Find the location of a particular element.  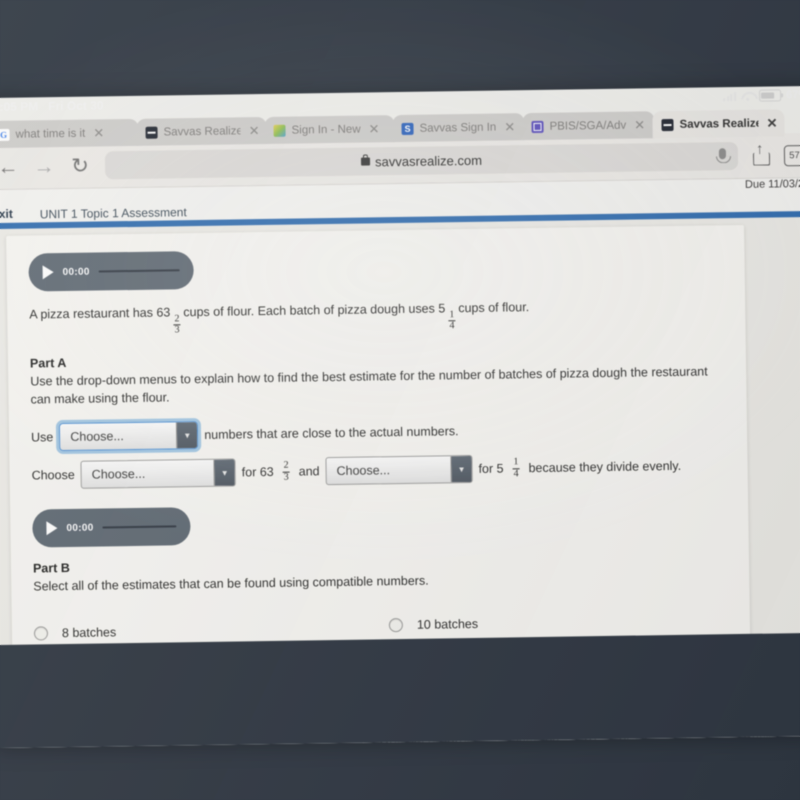

google-icon: G is located at coordinates (5, 134).